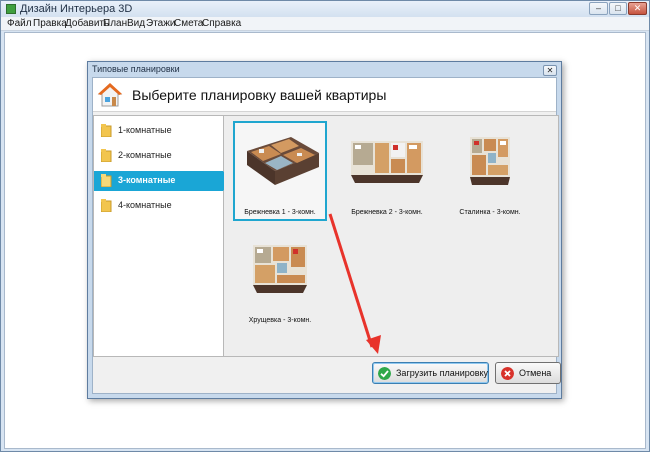  I want to click on plan-card-stalinka: Сталинка - 3-комн., so click(490, 173).